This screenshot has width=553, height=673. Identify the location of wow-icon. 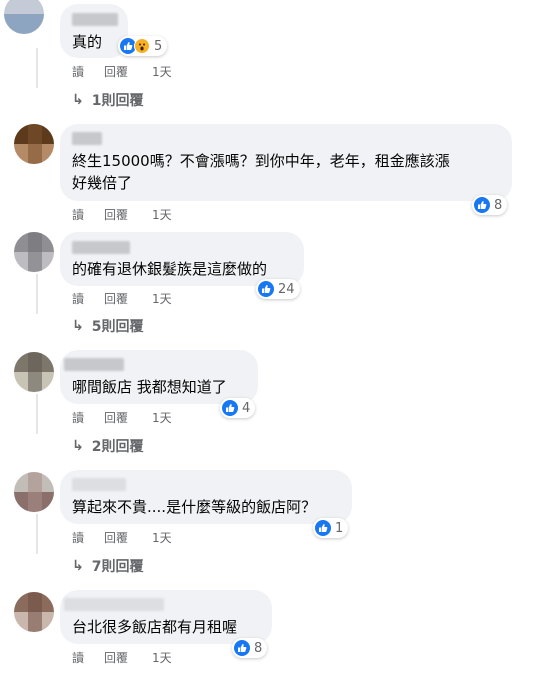
(142, 46).